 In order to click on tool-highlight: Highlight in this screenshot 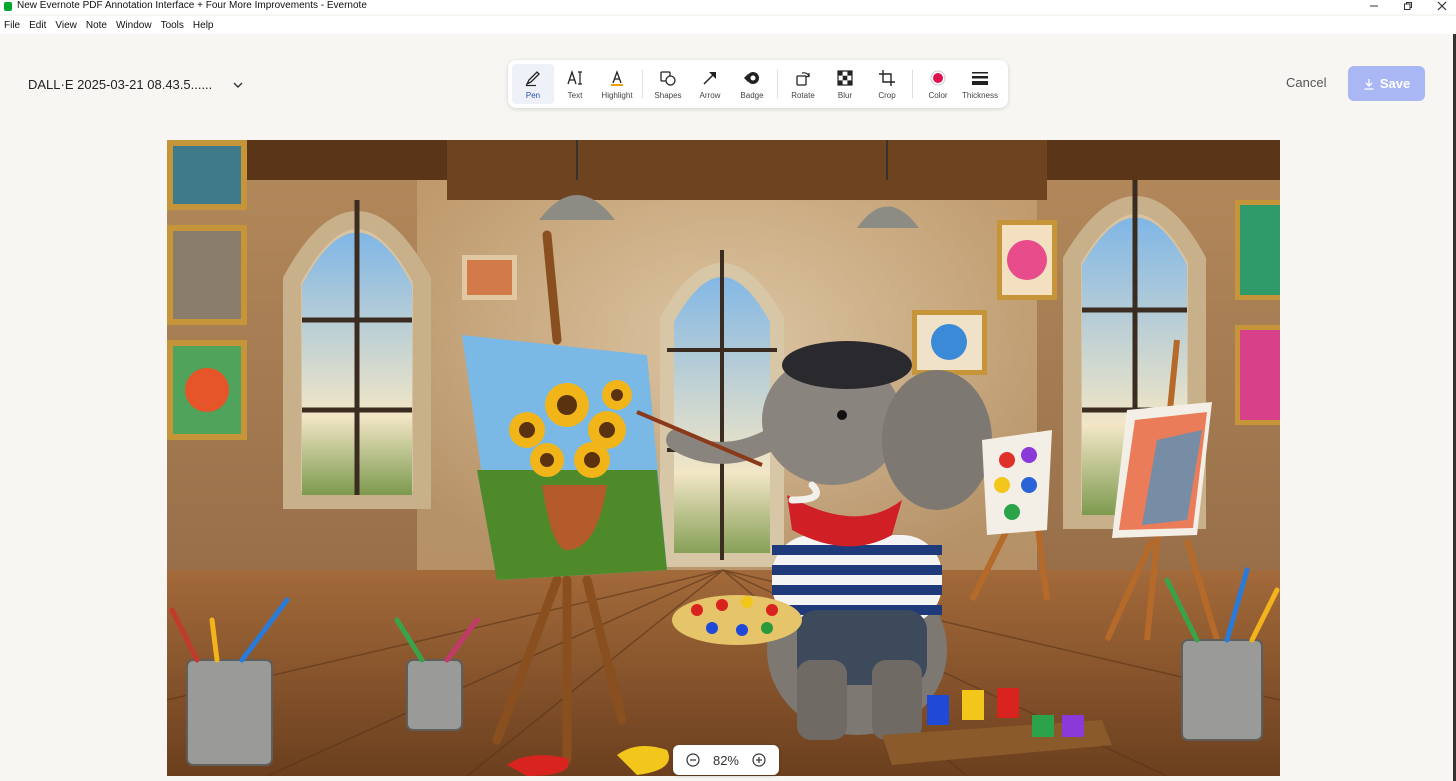, I will do `click(617, 84)`.